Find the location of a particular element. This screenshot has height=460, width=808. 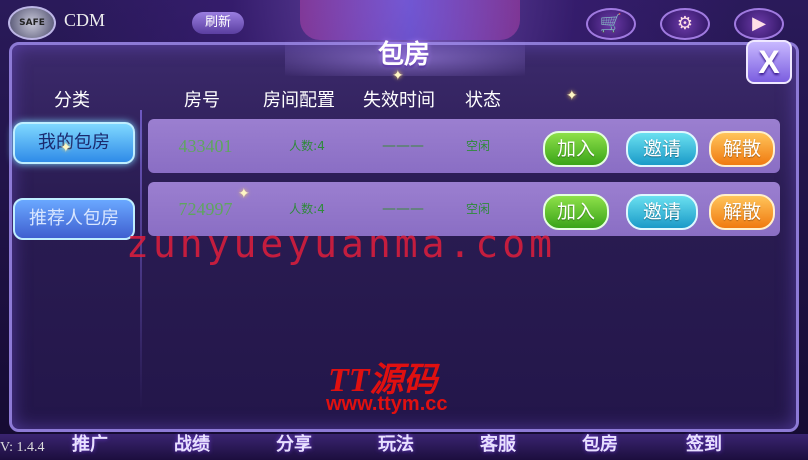

sidebar-item-referrer-rooms: 推荐人包房 is located at coordinates (74, 219).